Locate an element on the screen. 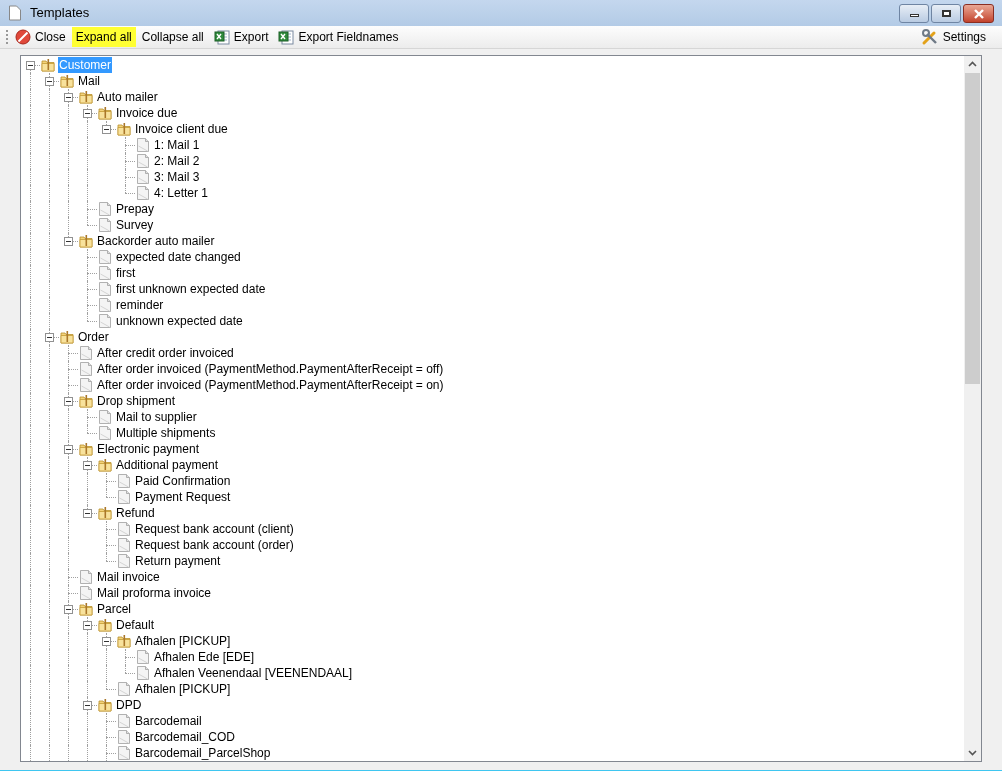 This screenshot has height=771, width=1002. tree-item: After credit order invoiced is located at coordinates (165, 353).